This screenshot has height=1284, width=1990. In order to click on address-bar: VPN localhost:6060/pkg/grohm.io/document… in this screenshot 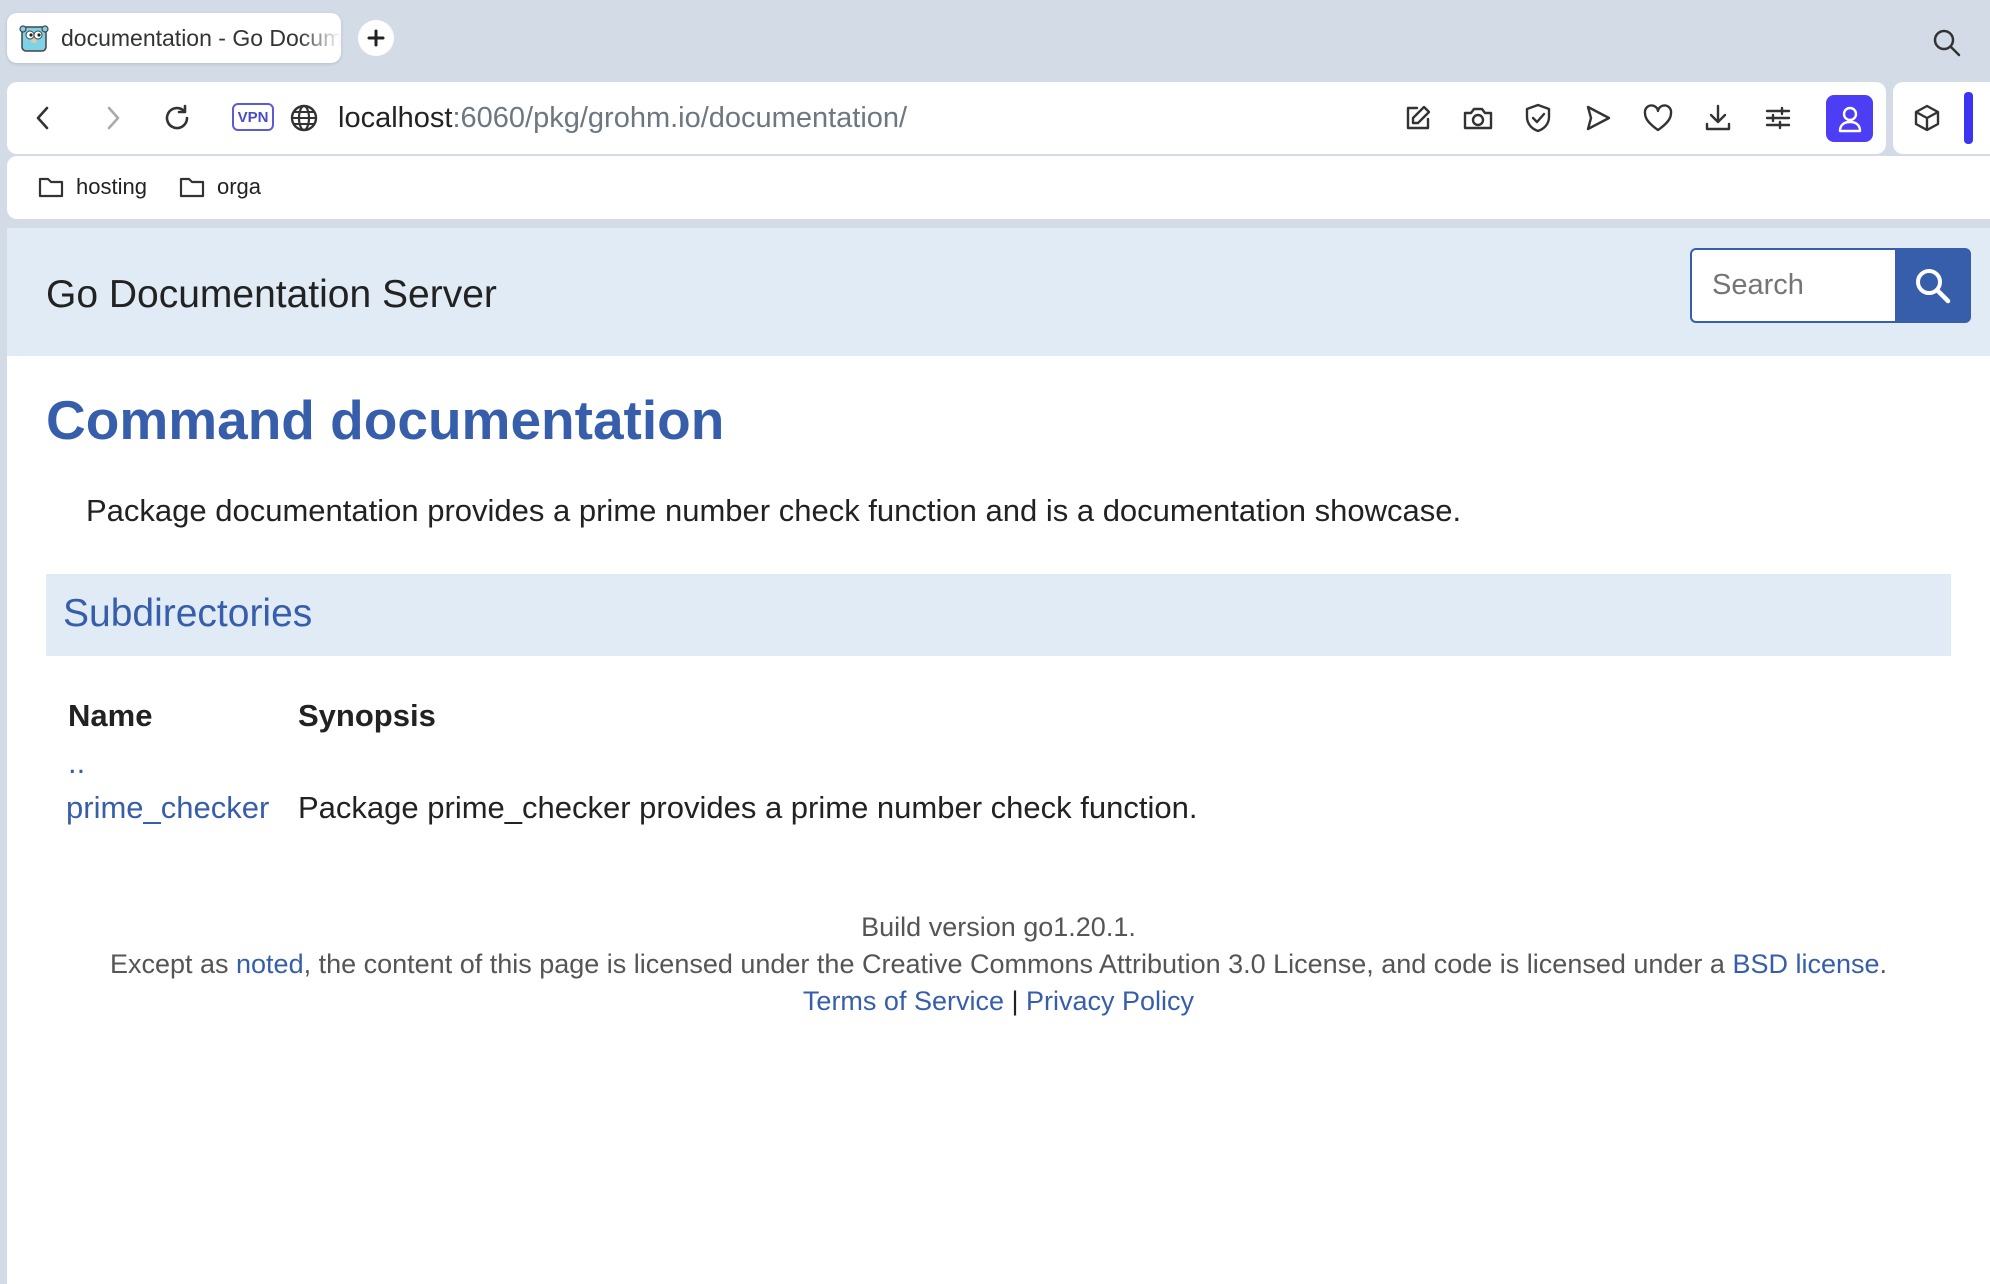, I will do `click(946, 118)`.